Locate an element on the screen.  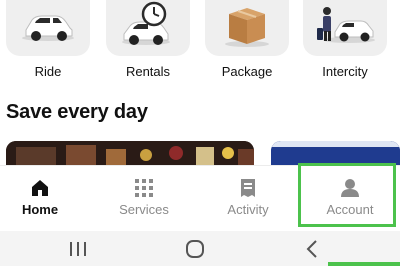
nav-activity: Activity is located at coordinates (248, 199).